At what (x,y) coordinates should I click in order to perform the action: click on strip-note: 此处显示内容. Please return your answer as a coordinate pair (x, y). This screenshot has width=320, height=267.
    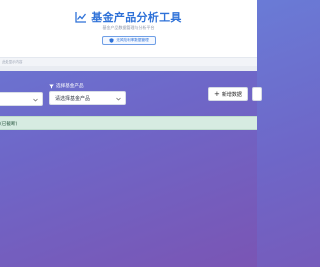
    Looking at the image, I should click on (12, 62).